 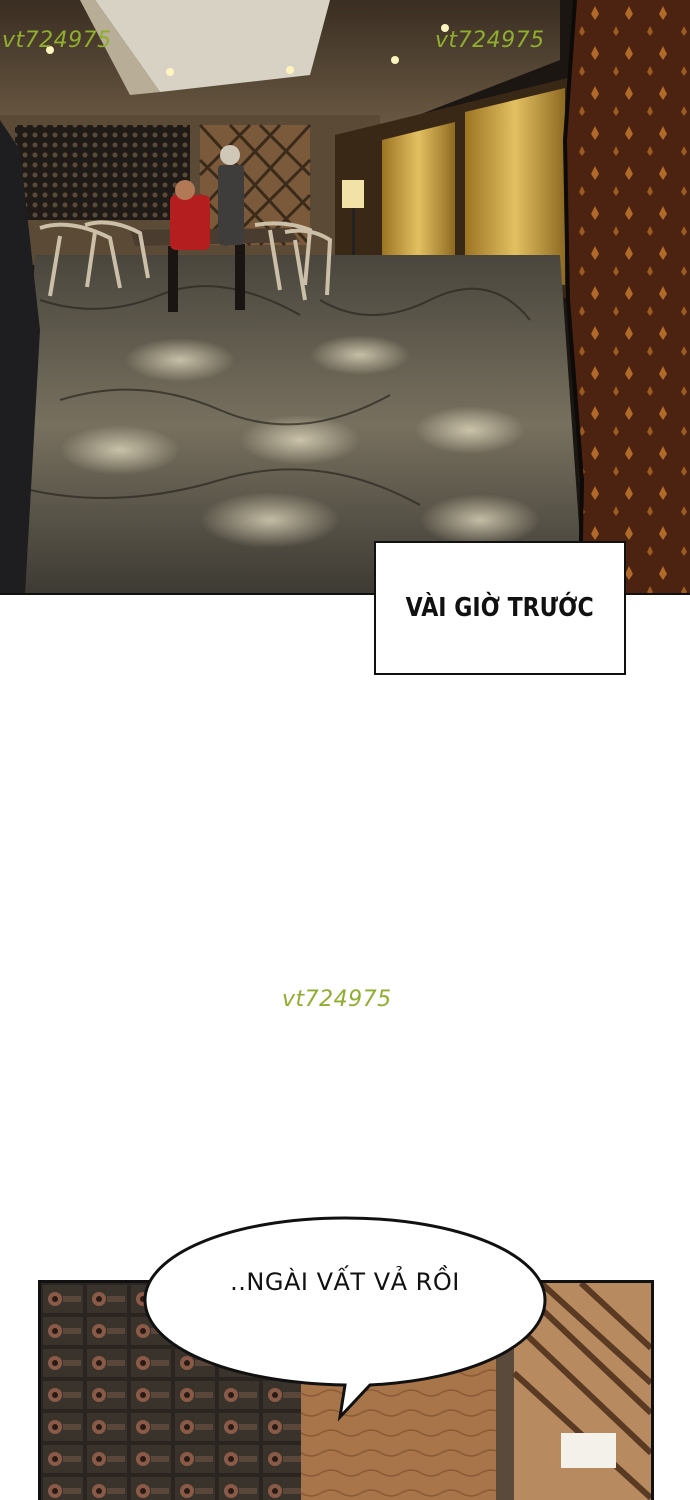 I want to click on figure-seated-red, so click(x=190, y=222).